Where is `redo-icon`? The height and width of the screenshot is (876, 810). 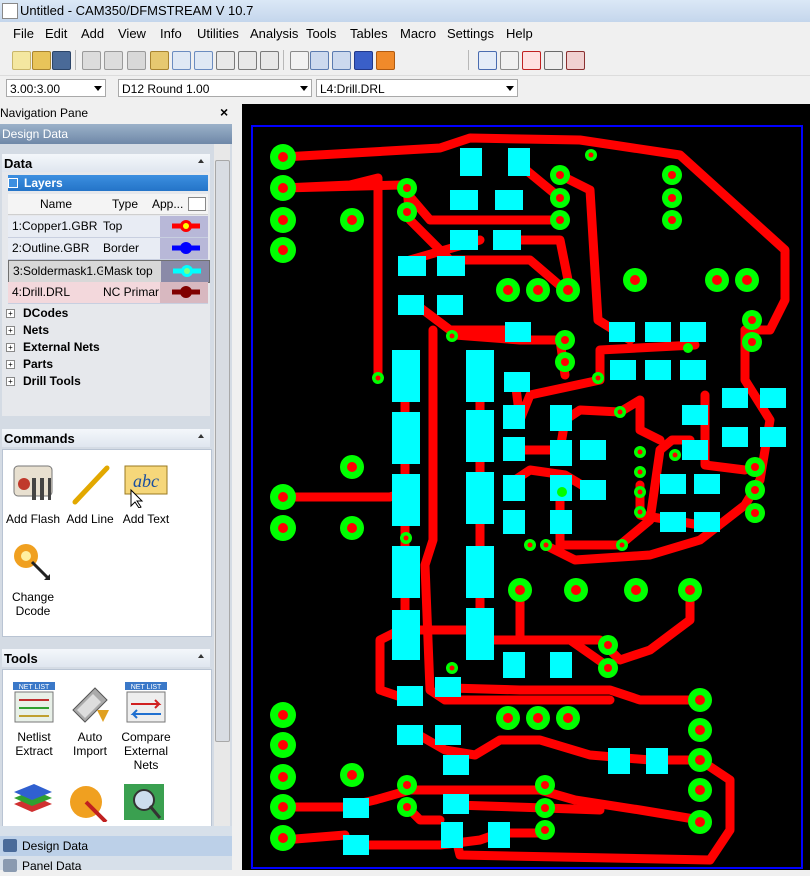
redo-icon is located at coordinates (113, 60).